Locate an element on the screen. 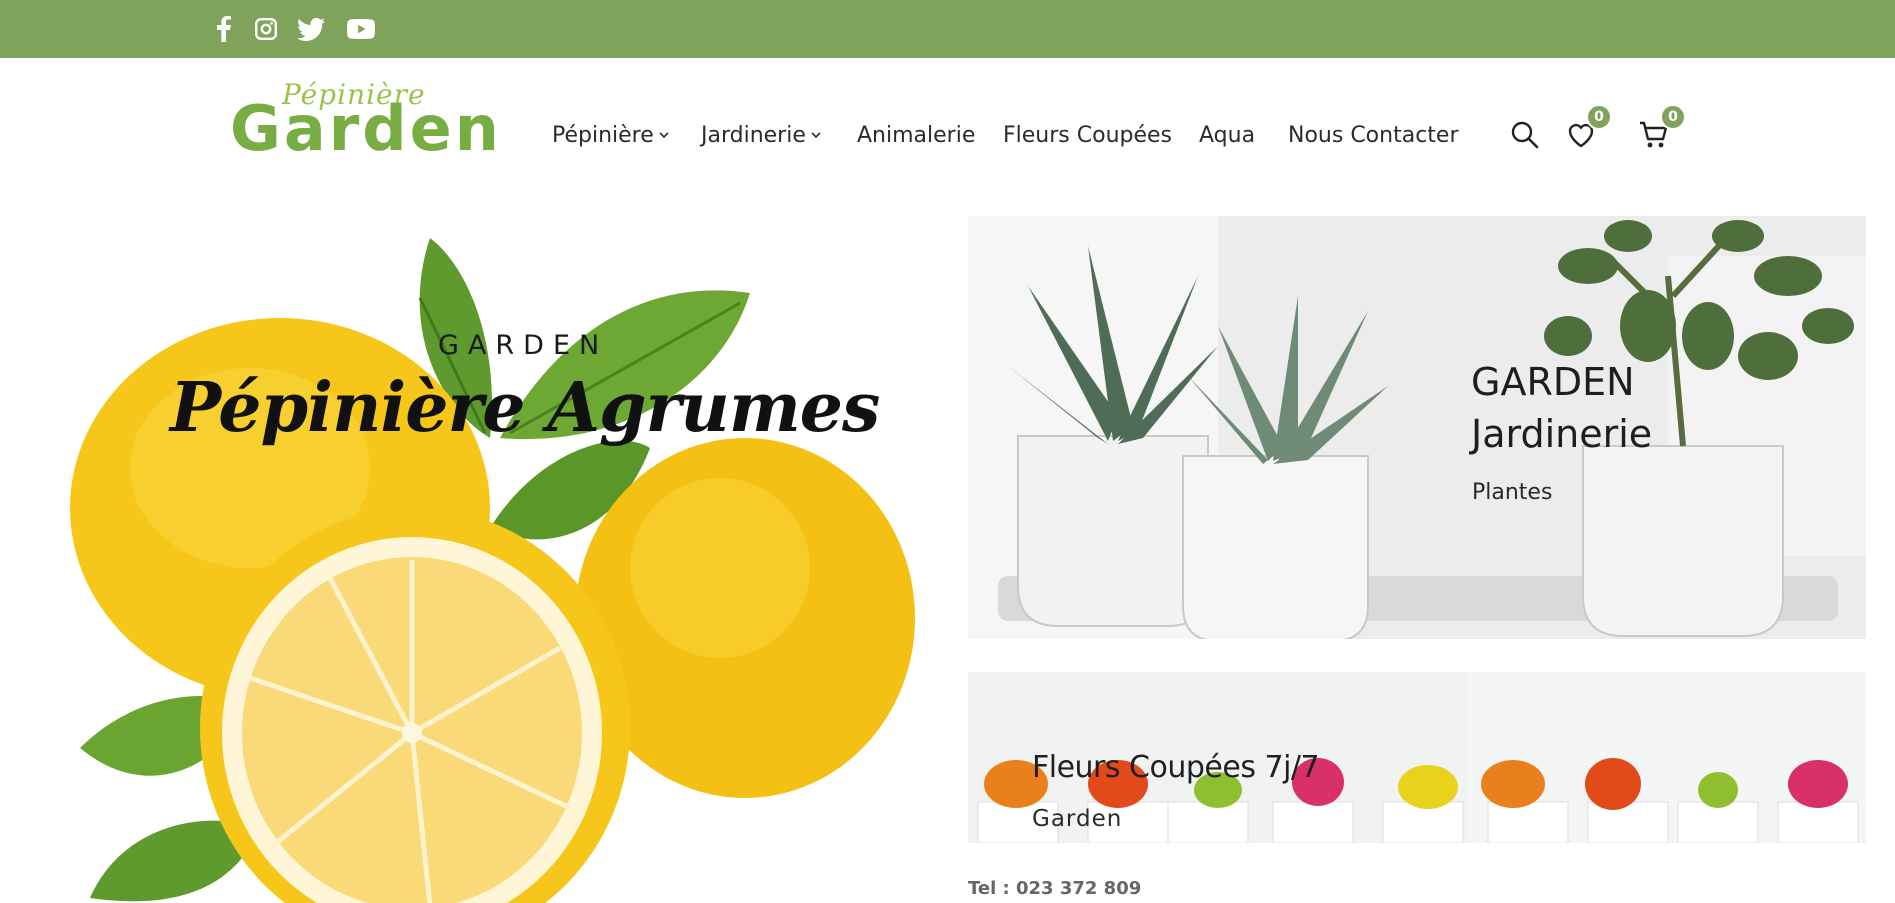  nav-item-aqua: Aqua is located at coordinates (1227, 135).